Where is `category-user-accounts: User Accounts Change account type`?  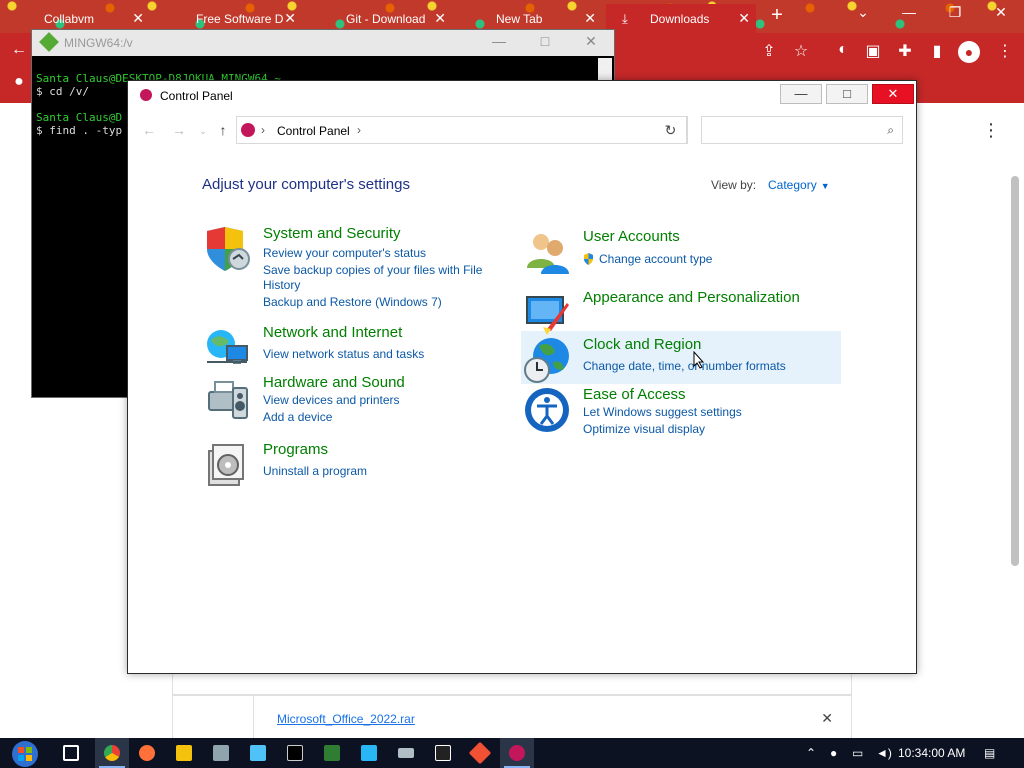
category-user-accounts: User Accounts Change account type is located at coordinates (683, 252).